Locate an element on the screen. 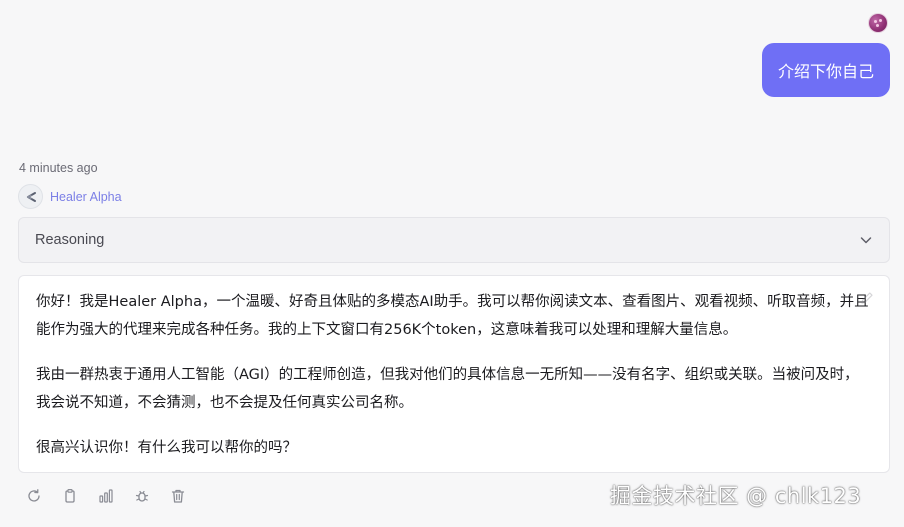  assistant-header: Healer Alpha is located at coordinates (70, 196).